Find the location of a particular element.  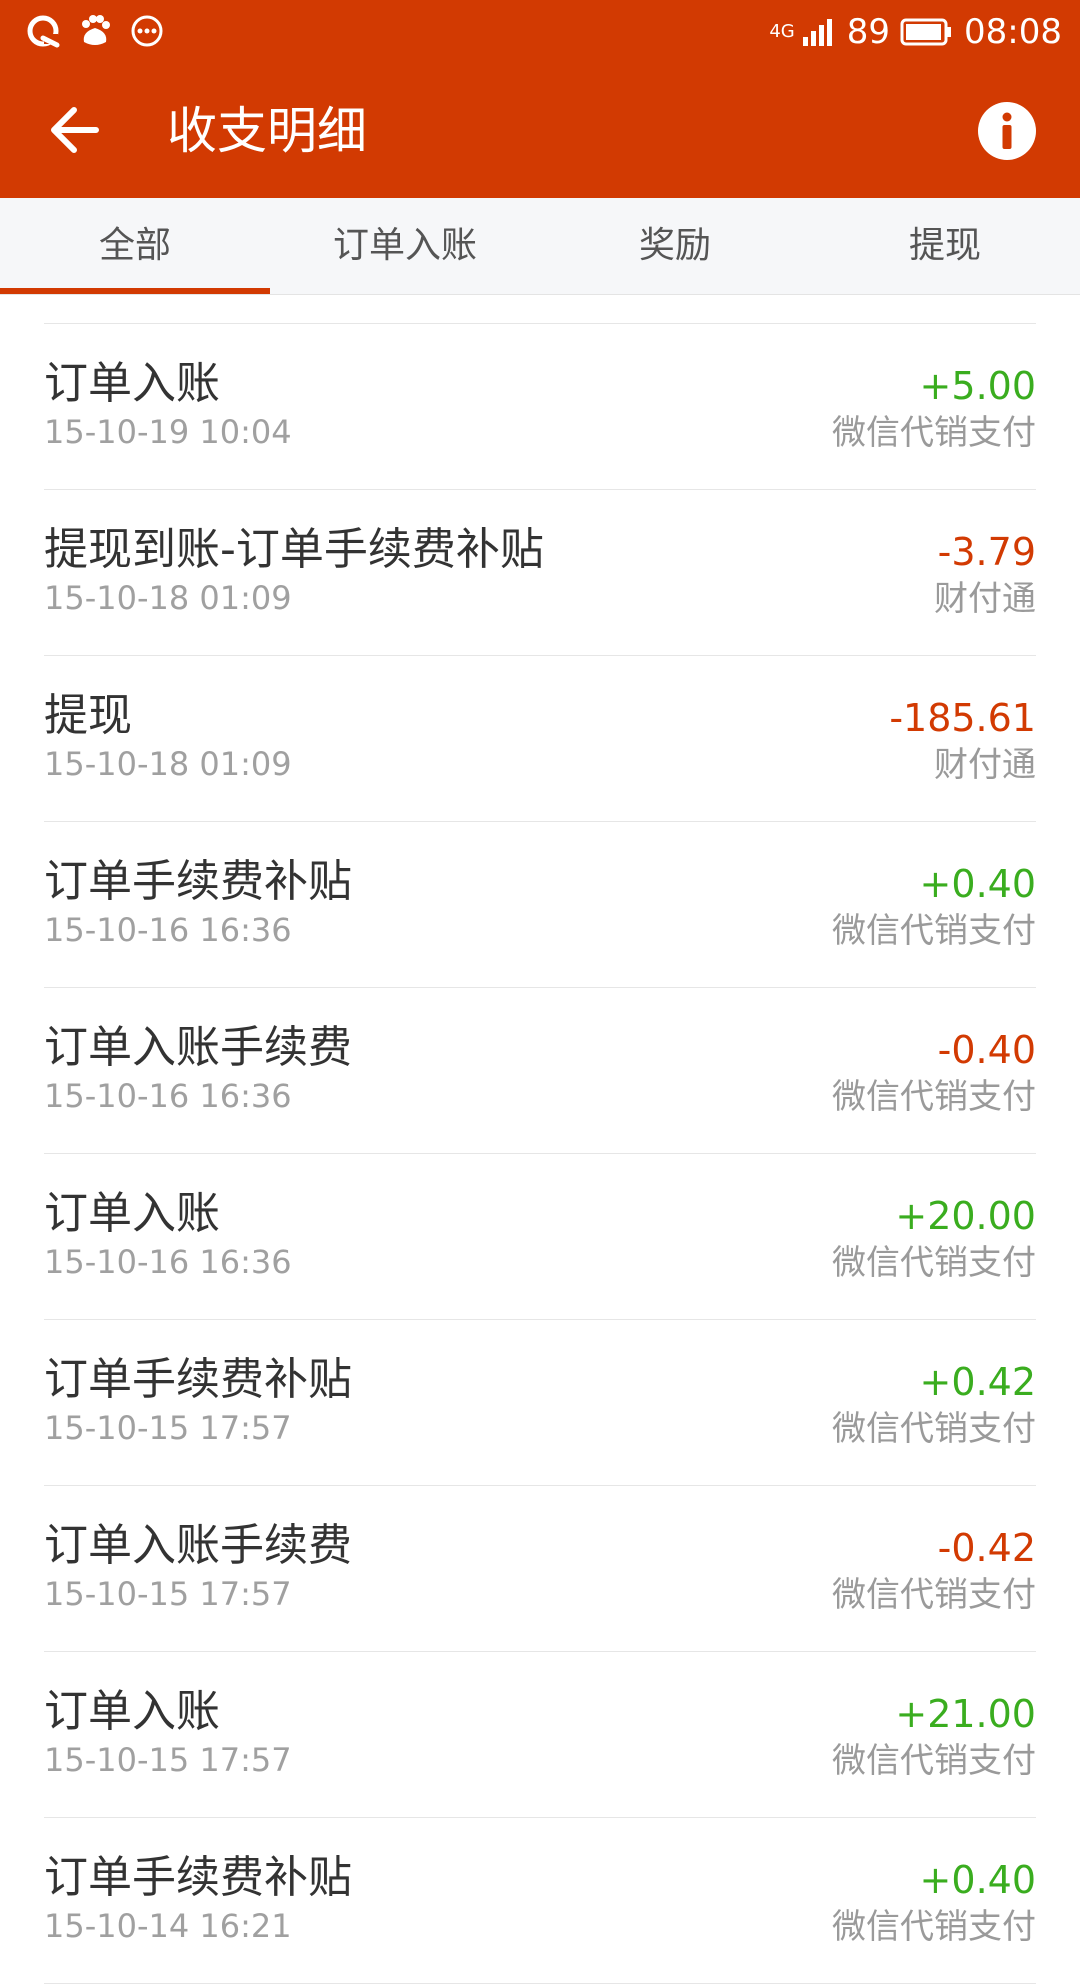

transaction-amount: +0.42 is located at coordinates (977, 1382).